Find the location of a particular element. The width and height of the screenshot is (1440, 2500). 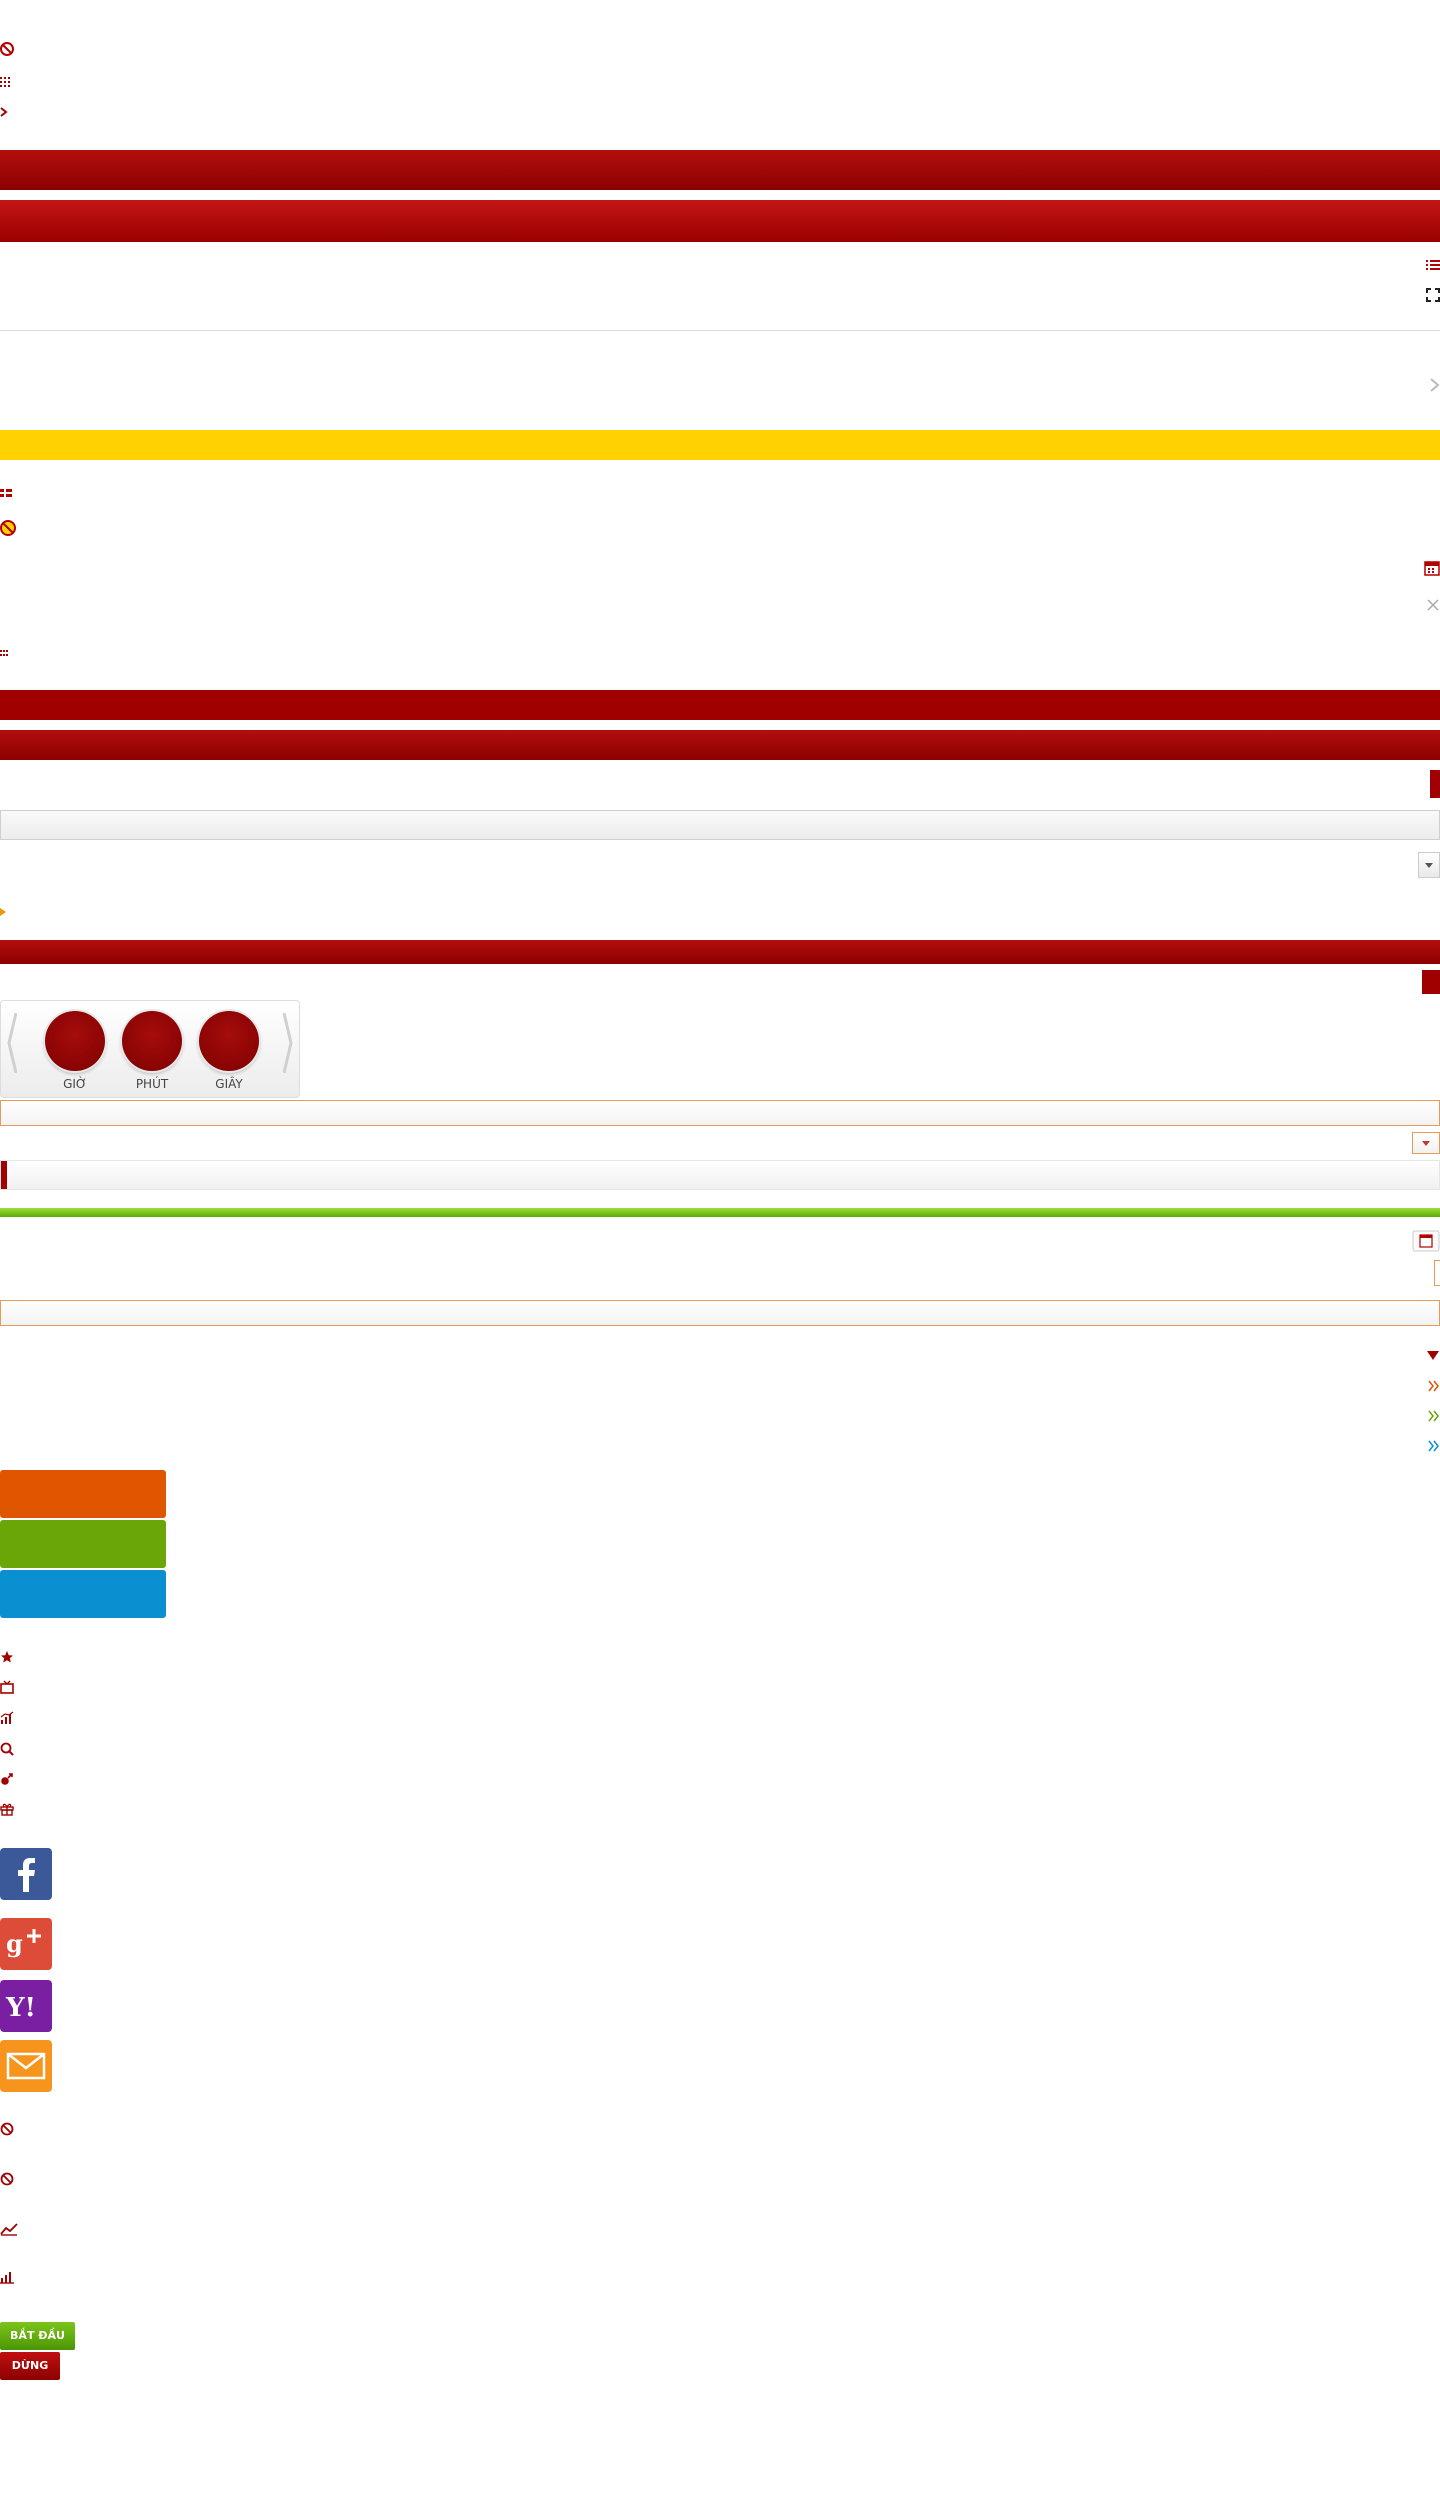

bar-chart-icon is located at coordinates (7, 2278).